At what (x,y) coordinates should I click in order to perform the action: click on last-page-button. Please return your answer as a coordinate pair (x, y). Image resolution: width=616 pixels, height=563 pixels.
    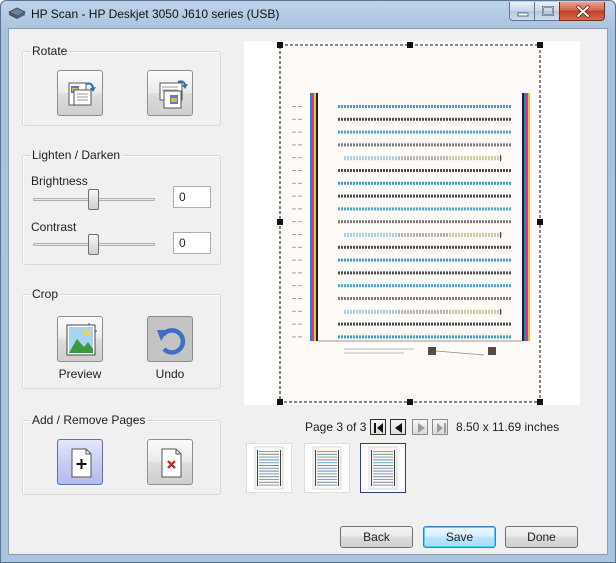
    Looking at the image, I should click on (440, 427).